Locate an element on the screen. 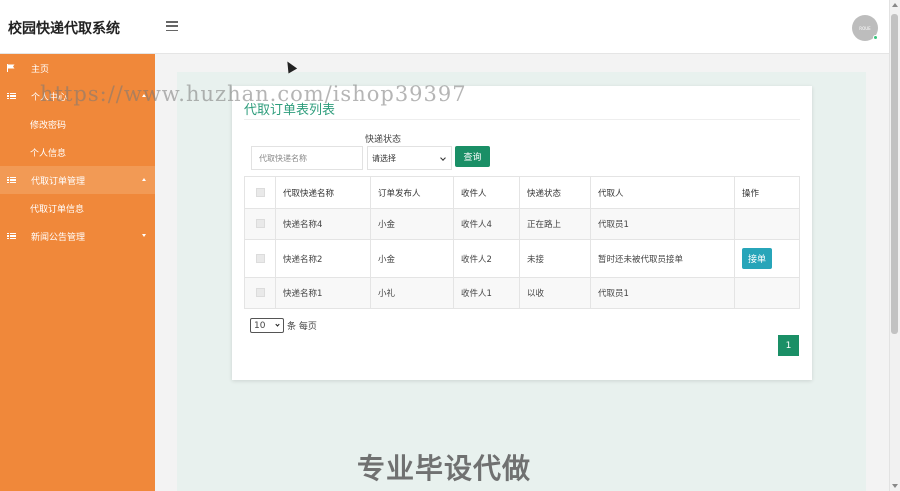 The image size is (900, 491). online-status-dot is located at coordinates (875, 37).